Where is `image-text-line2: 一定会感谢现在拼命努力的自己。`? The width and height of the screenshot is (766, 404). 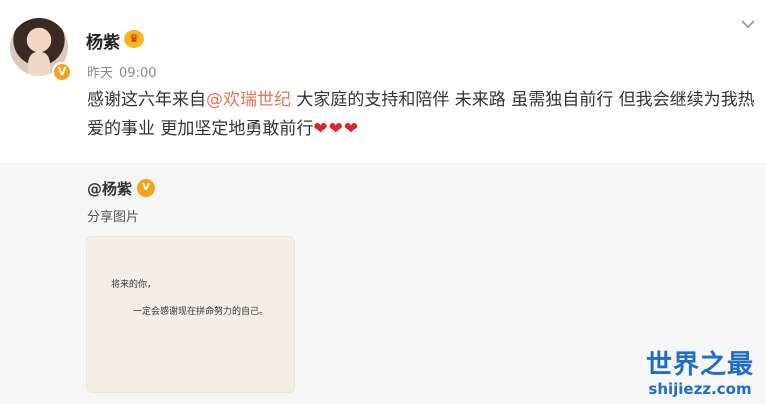
image-text-line2: 一定会感谢现在拼命努力的自己。 is located at coordinates (201, 312).